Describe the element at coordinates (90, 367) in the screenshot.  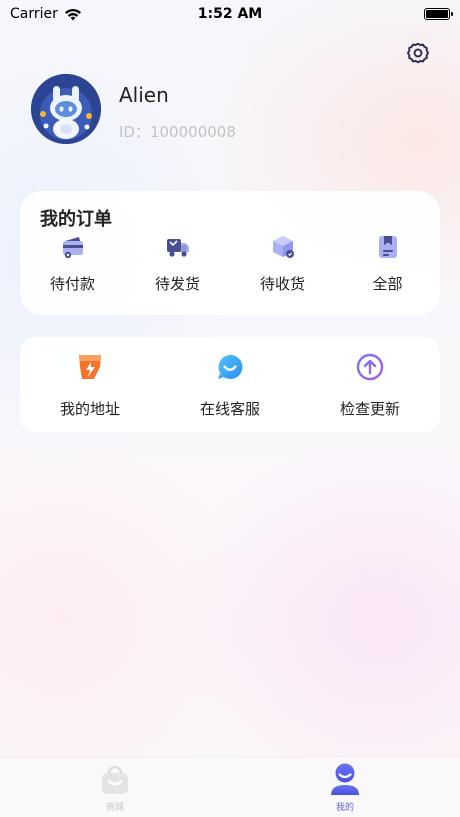
I see `address-icon` at that location.